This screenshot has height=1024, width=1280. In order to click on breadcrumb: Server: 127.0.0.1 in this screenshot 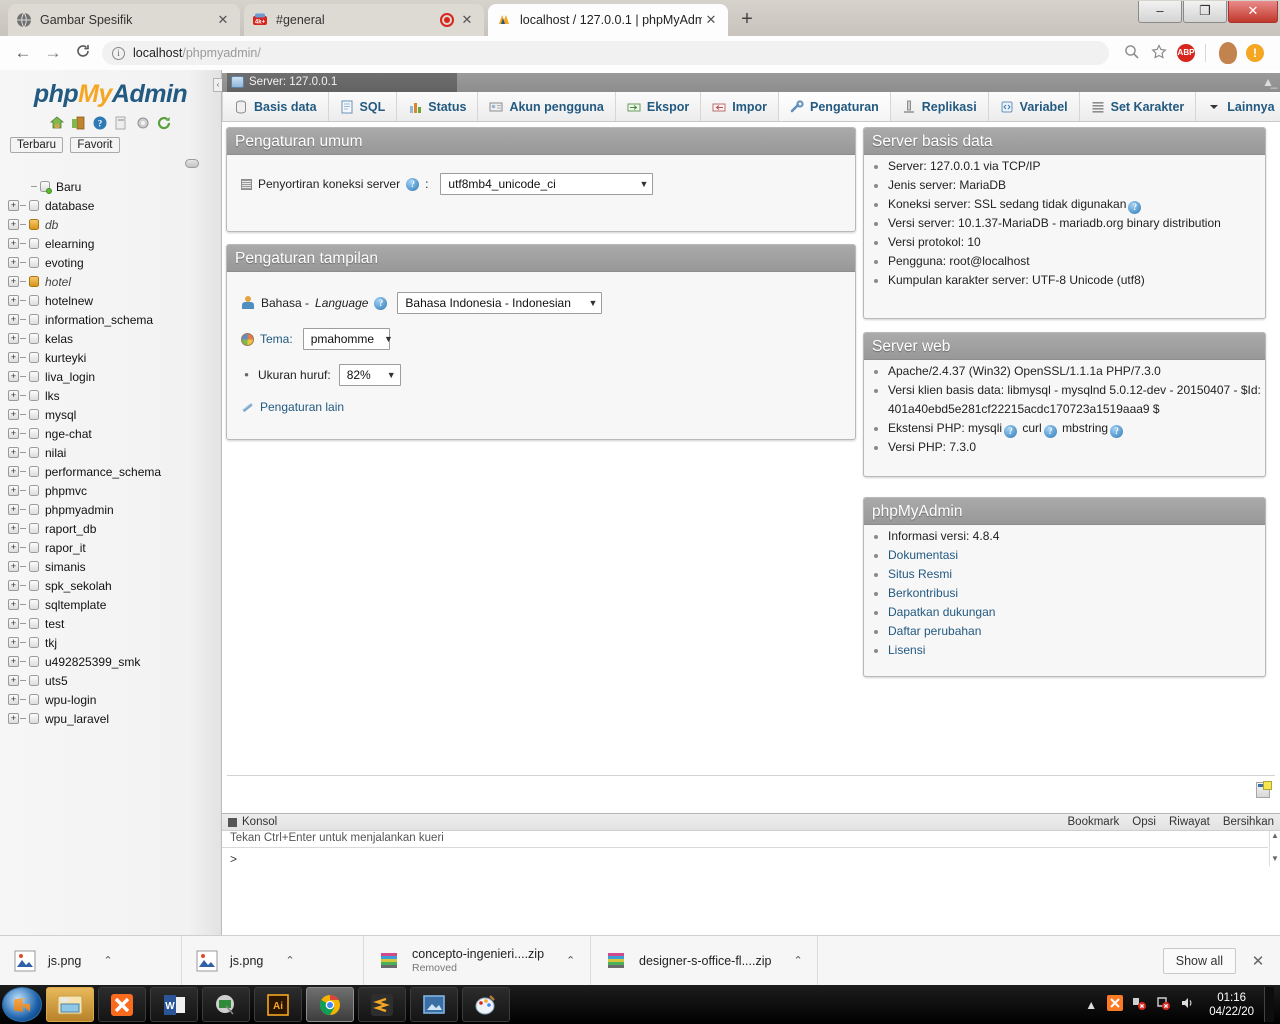, I will do `click(342, 82)`.